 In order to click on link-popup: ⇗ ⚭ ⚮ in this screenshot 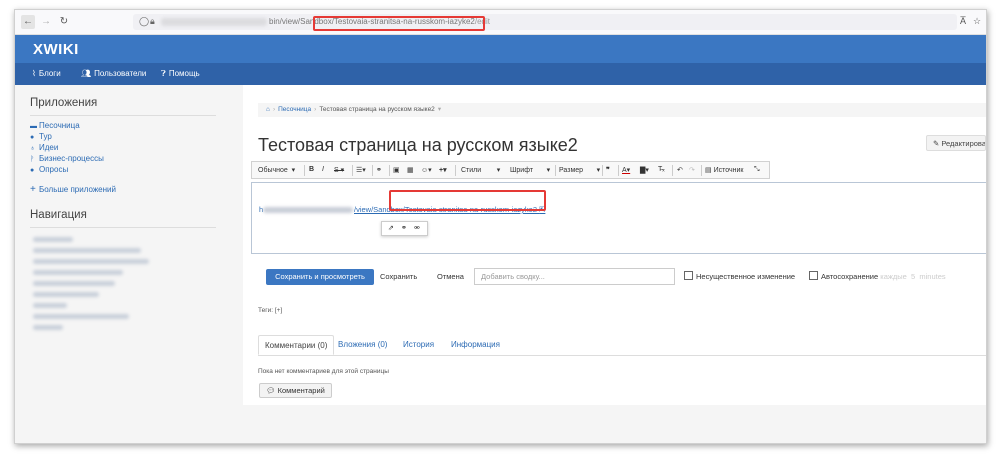, I will do `click(404, 228)`.